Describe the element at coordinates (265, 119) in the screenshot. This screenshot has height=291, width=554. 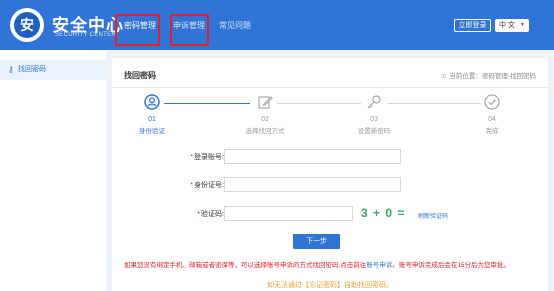
I see `step-number: 02` at that location.